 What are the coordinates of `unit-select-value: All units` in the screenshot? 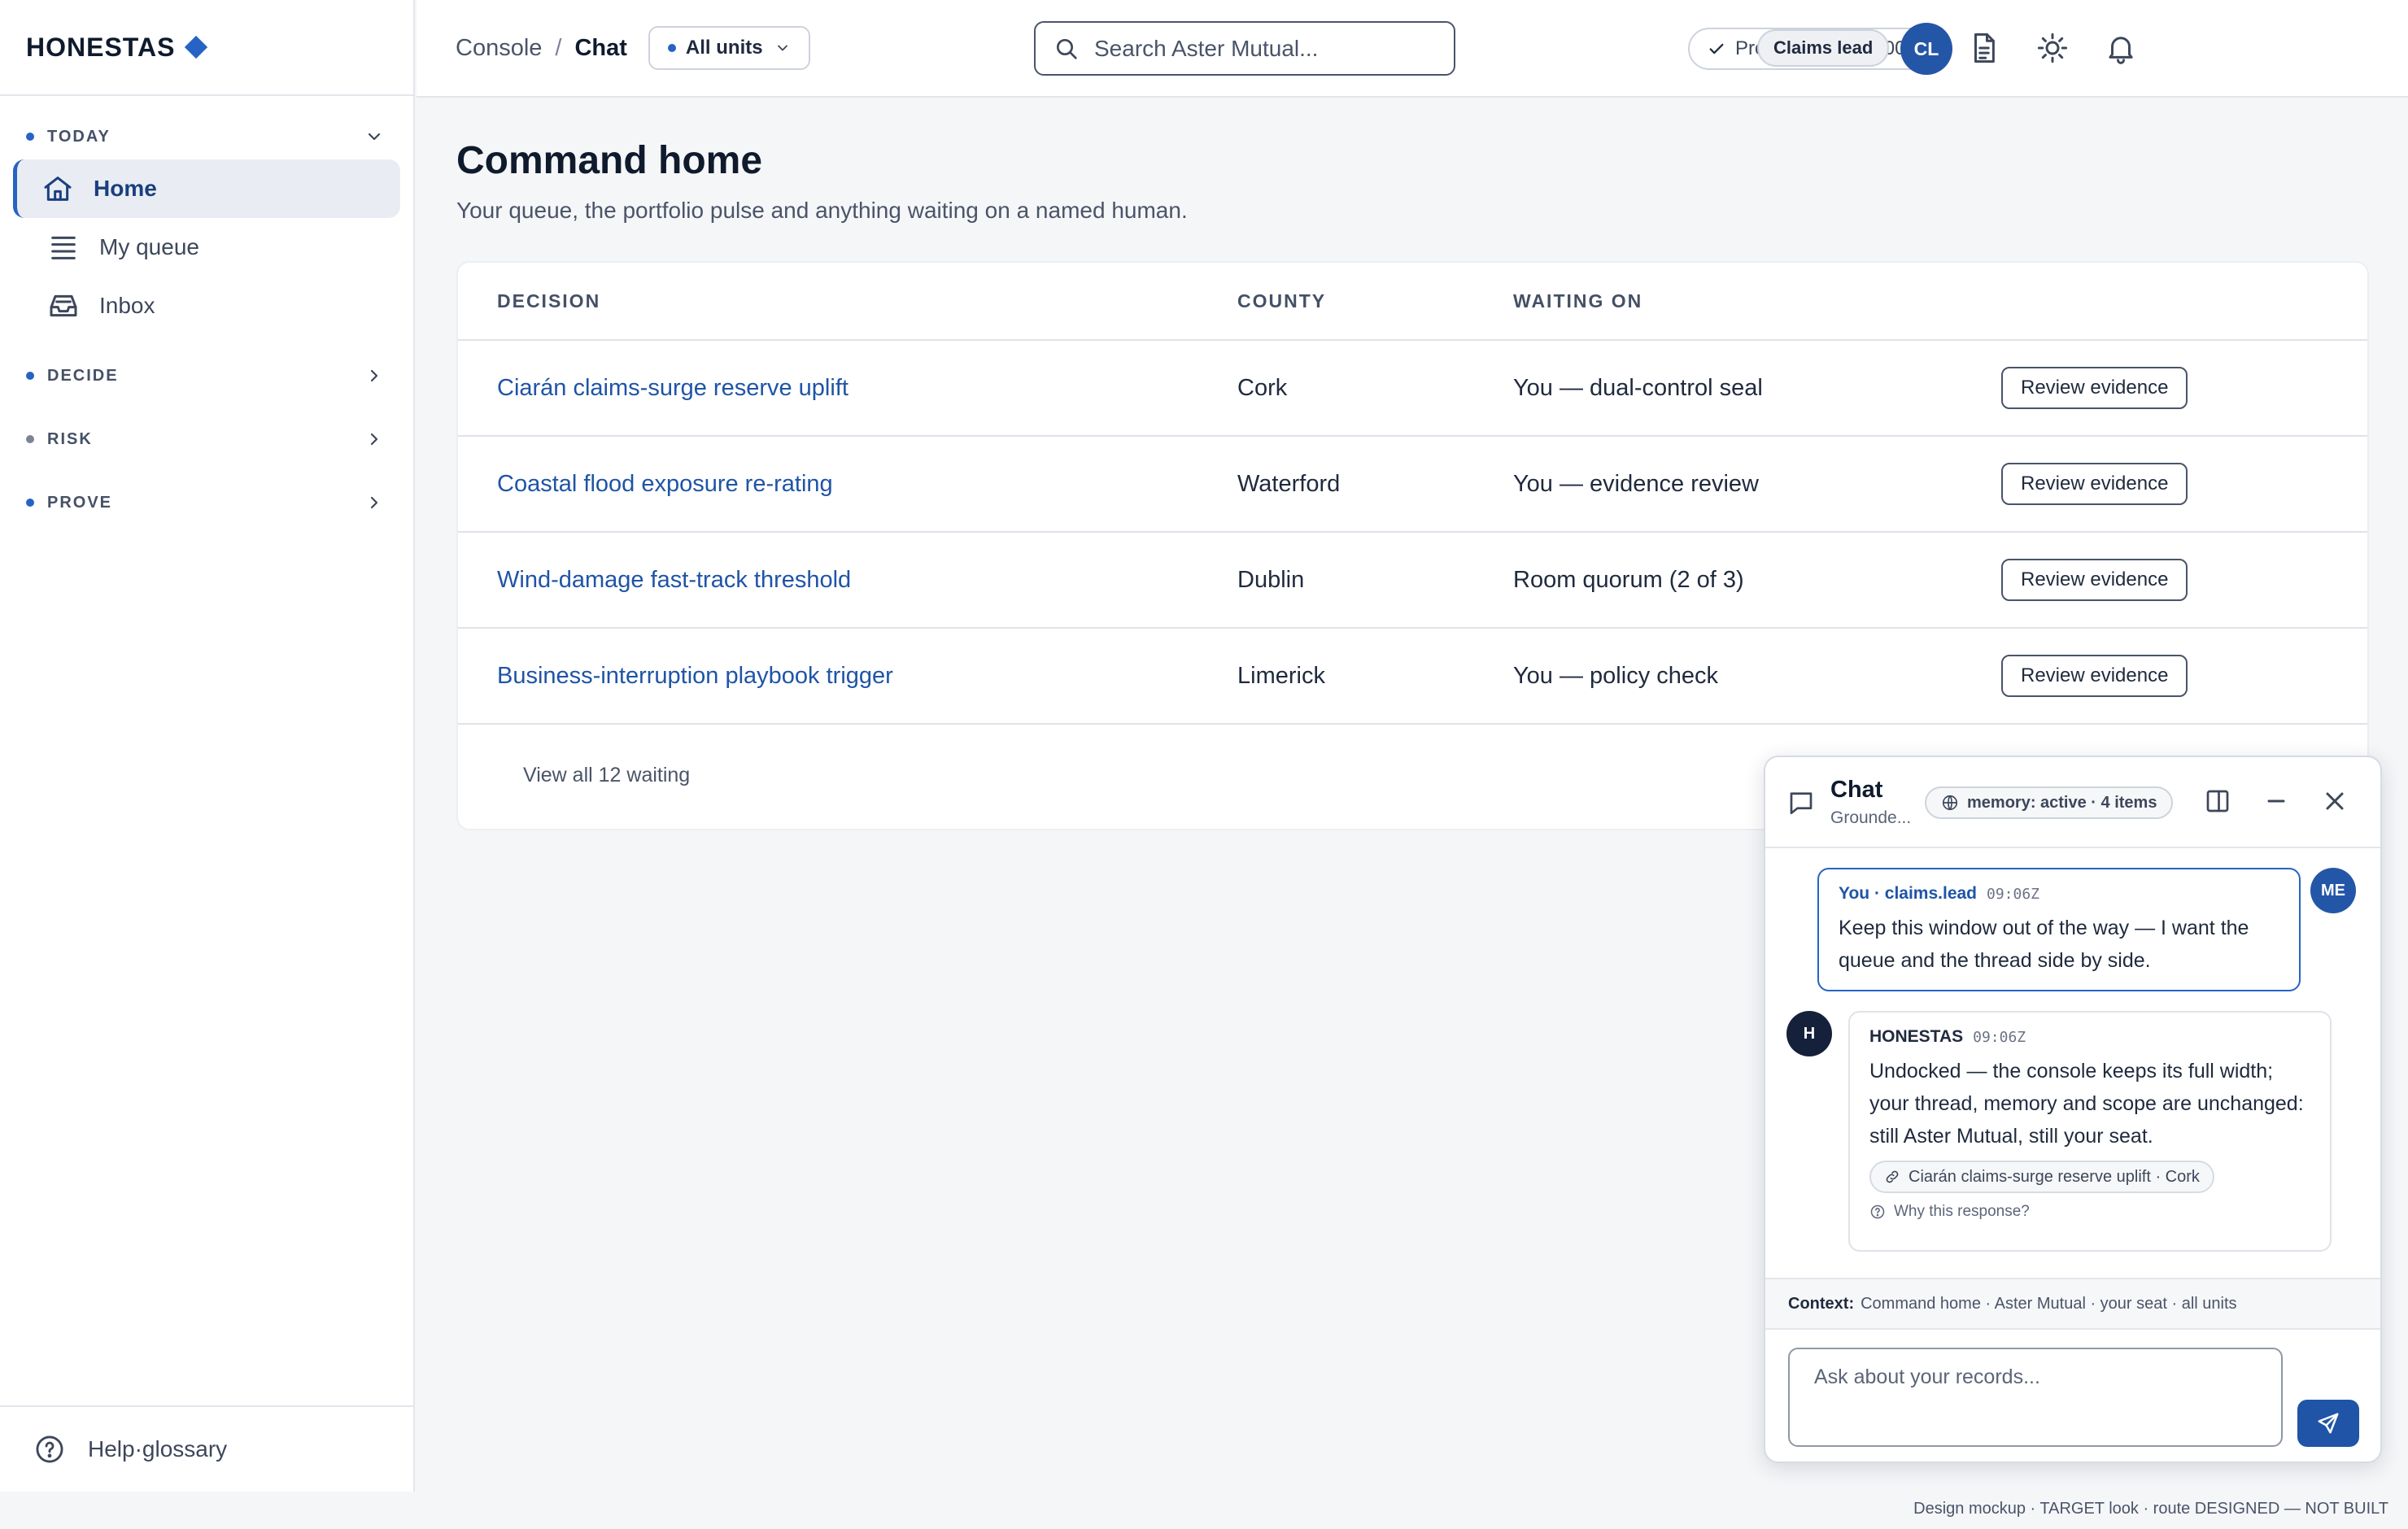 It's located at (724, 48).